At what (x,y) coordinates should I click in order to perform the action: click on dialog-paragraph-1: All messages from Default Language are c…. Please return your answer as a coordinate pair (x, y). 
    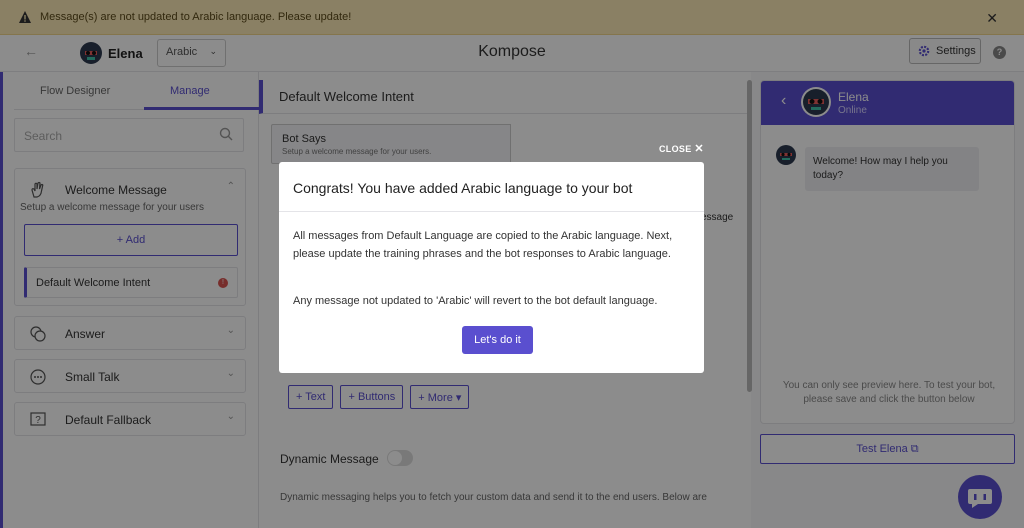
    Looking at the image, I should click on (483, 245).